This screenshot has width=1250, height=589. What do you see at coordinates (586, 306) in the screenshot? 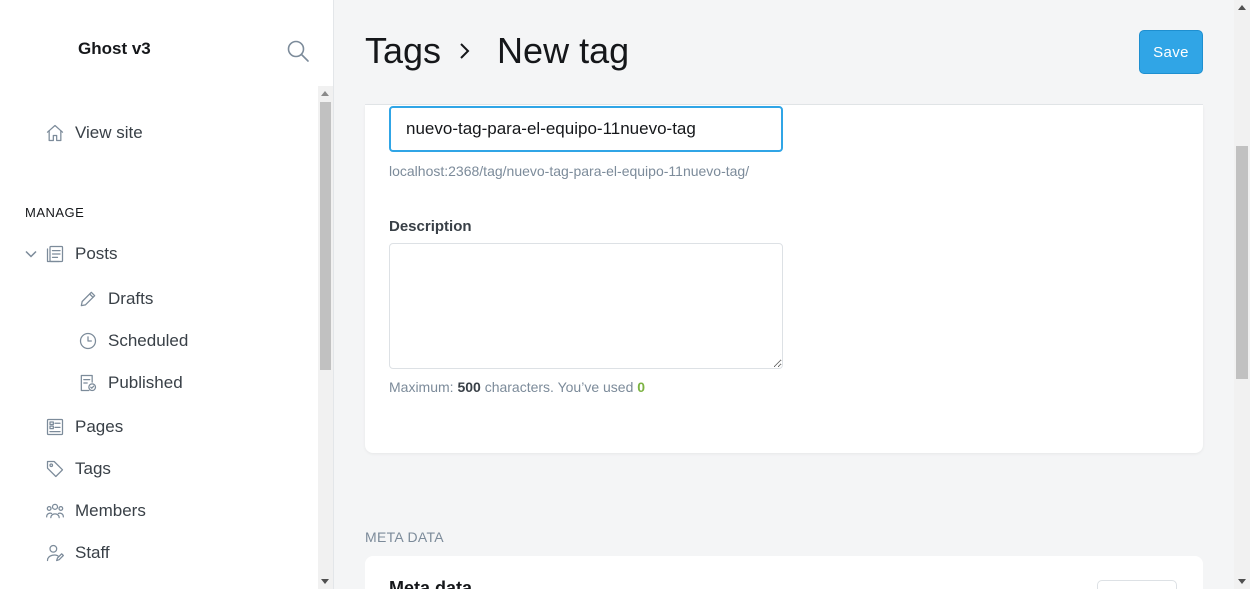
I see `description-textarea` at bounding box center [586, 306].